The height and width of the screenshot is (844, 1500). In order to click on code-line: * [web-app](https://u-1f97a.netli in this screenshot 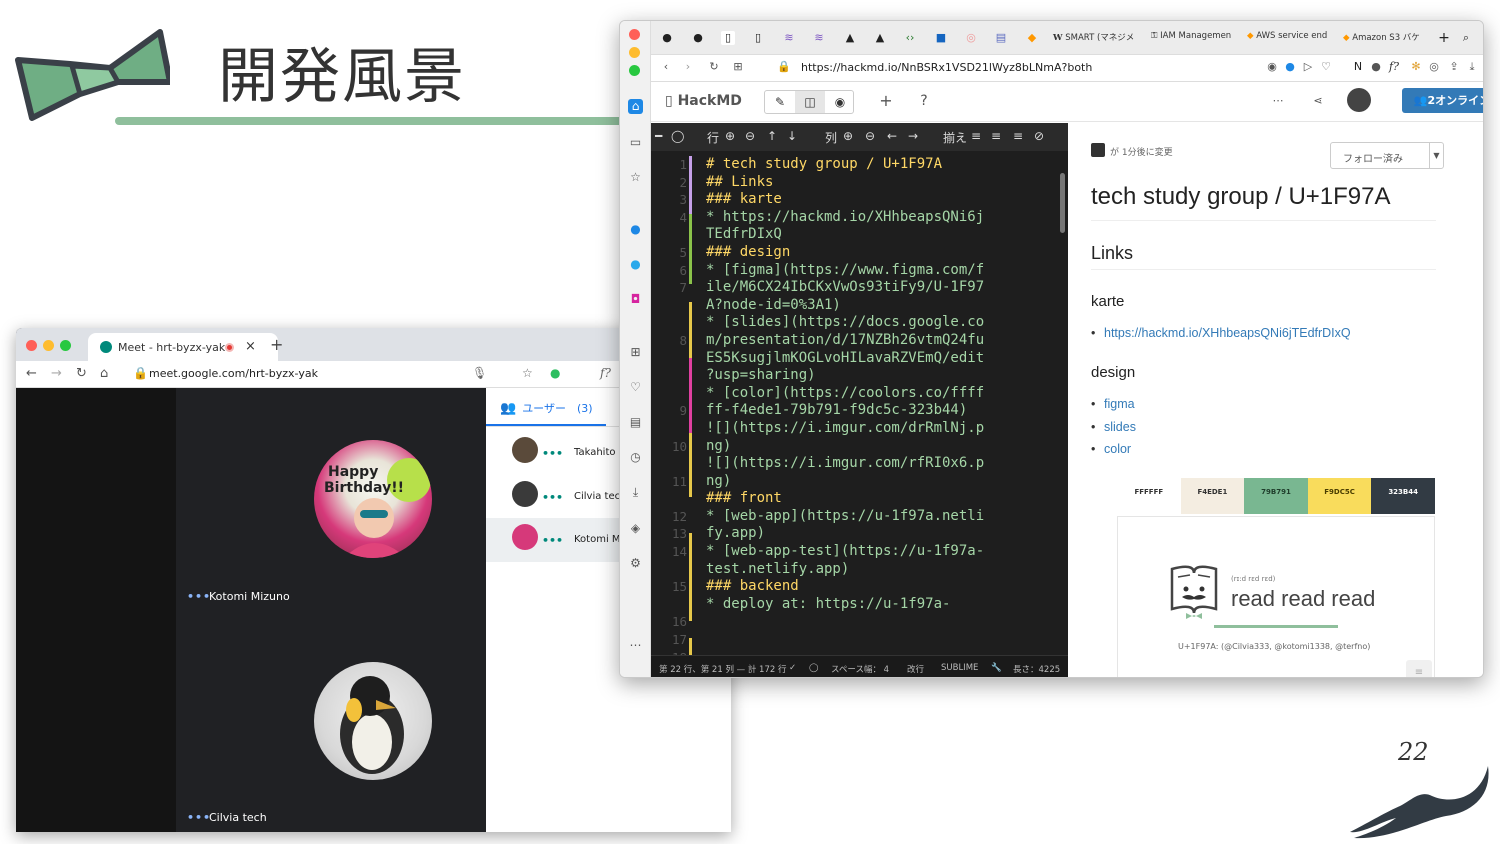, I will do `click(878, 517)`.